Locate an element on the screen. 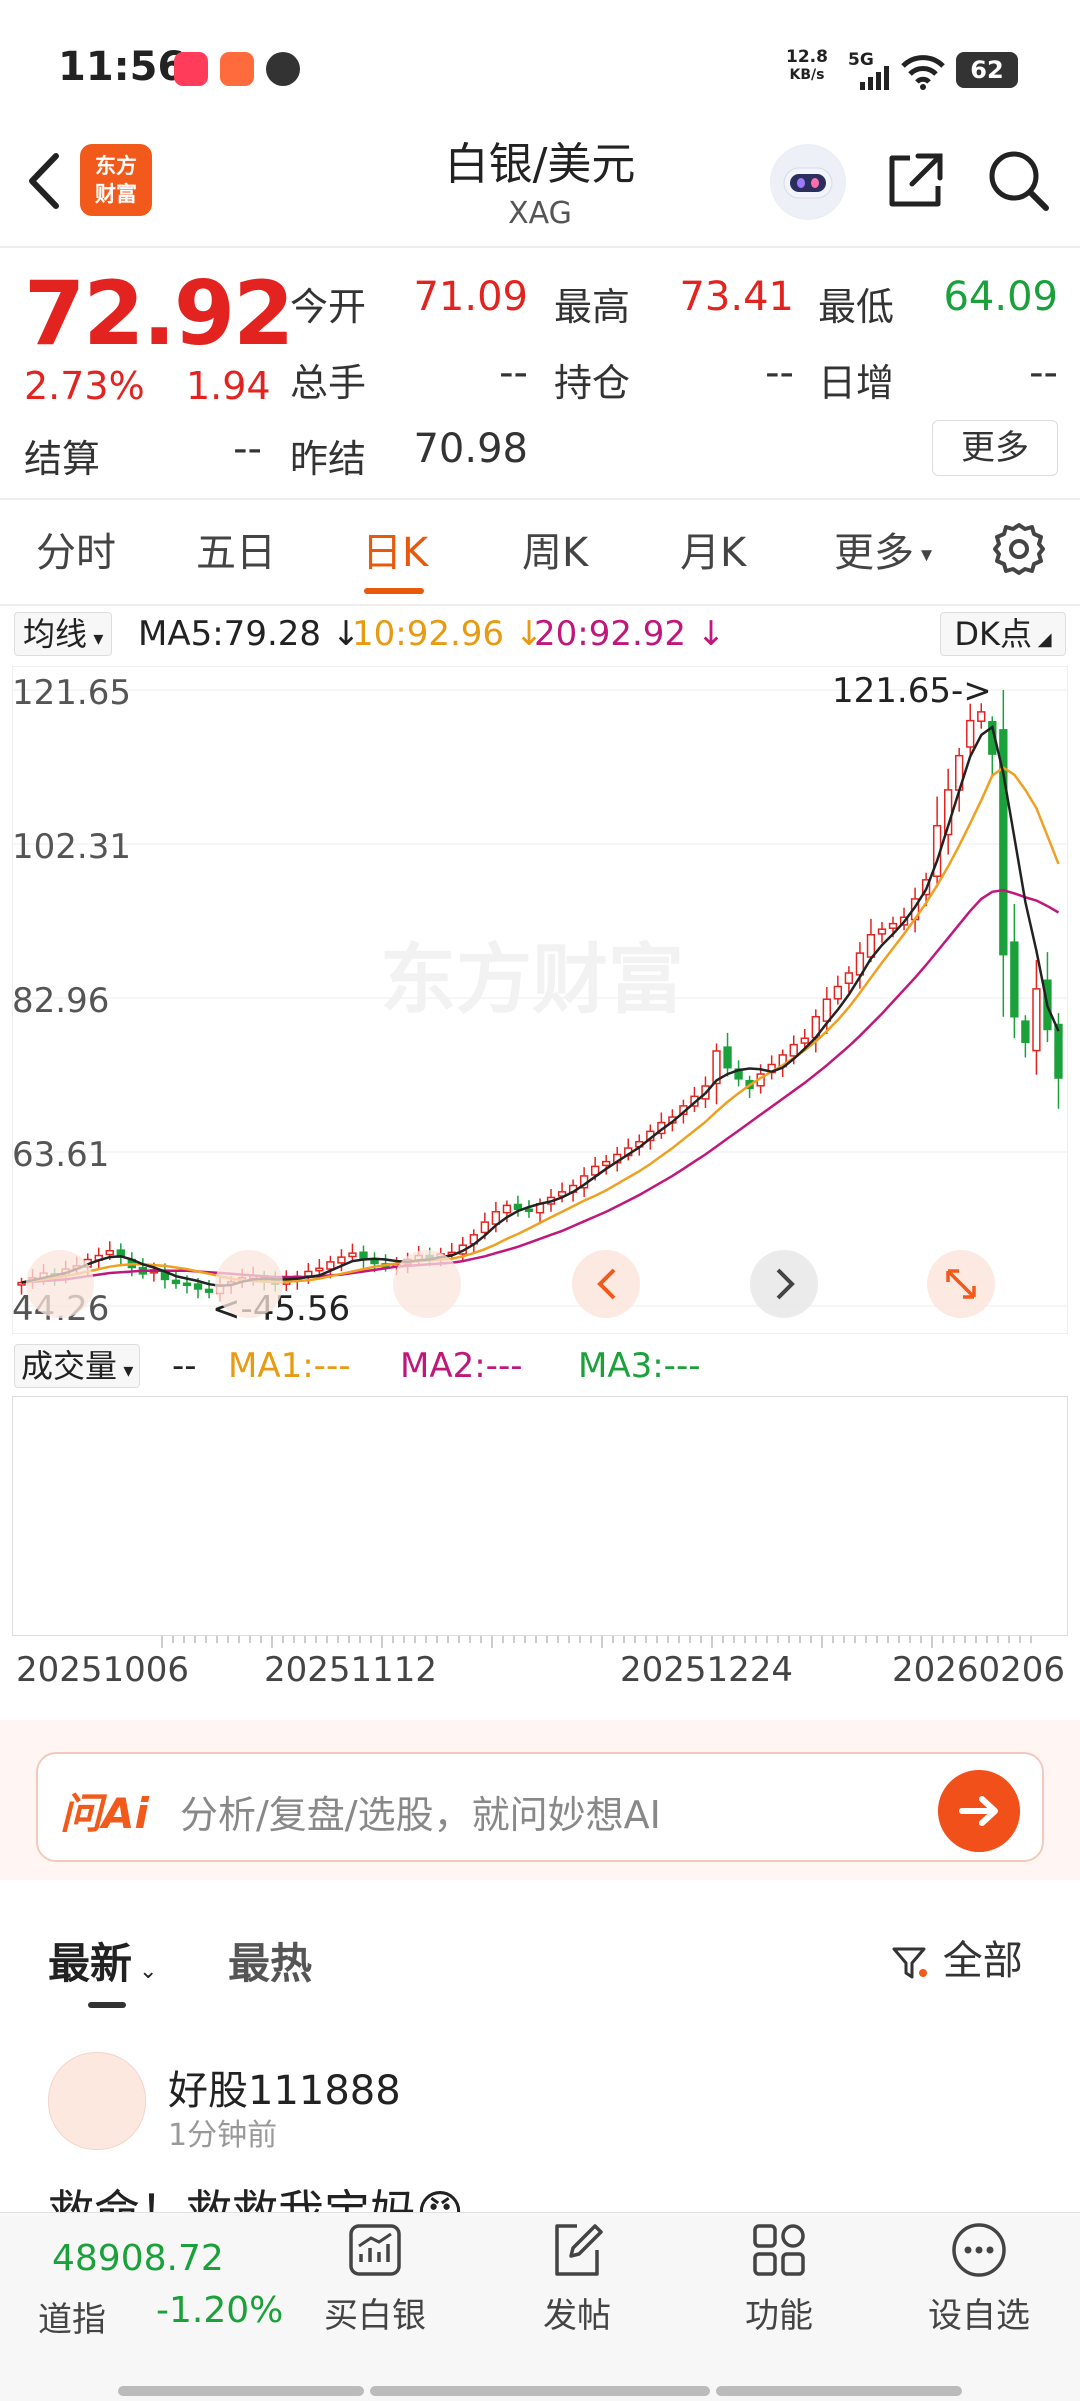 The width and height of the screenshot is (1080, 2401). low-label: 最低 is located at coordinates (856, 307).